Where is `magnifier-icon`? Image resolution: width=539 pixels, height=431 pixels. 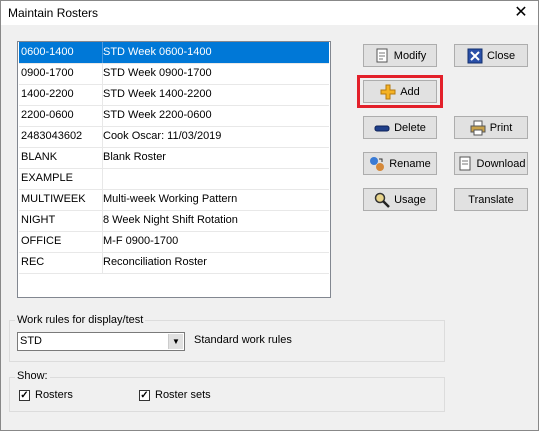 magnifier-icon is located at coordinates (382, 200).